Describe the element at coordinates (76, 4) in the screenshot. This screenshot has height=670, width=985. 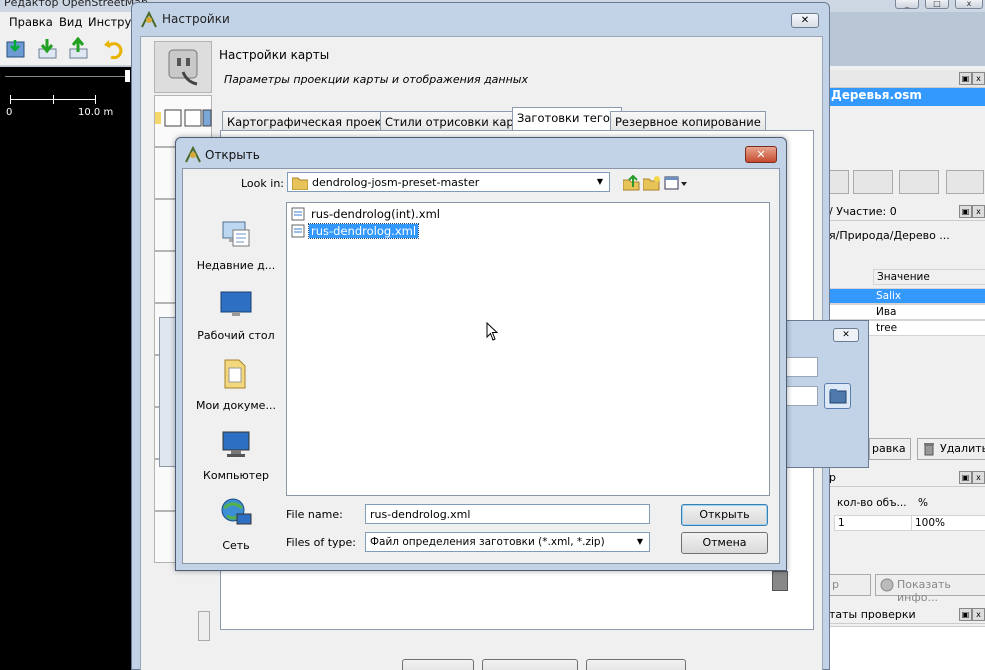
I see `main-window-title: Редактор OpenStreetMap` at that location.